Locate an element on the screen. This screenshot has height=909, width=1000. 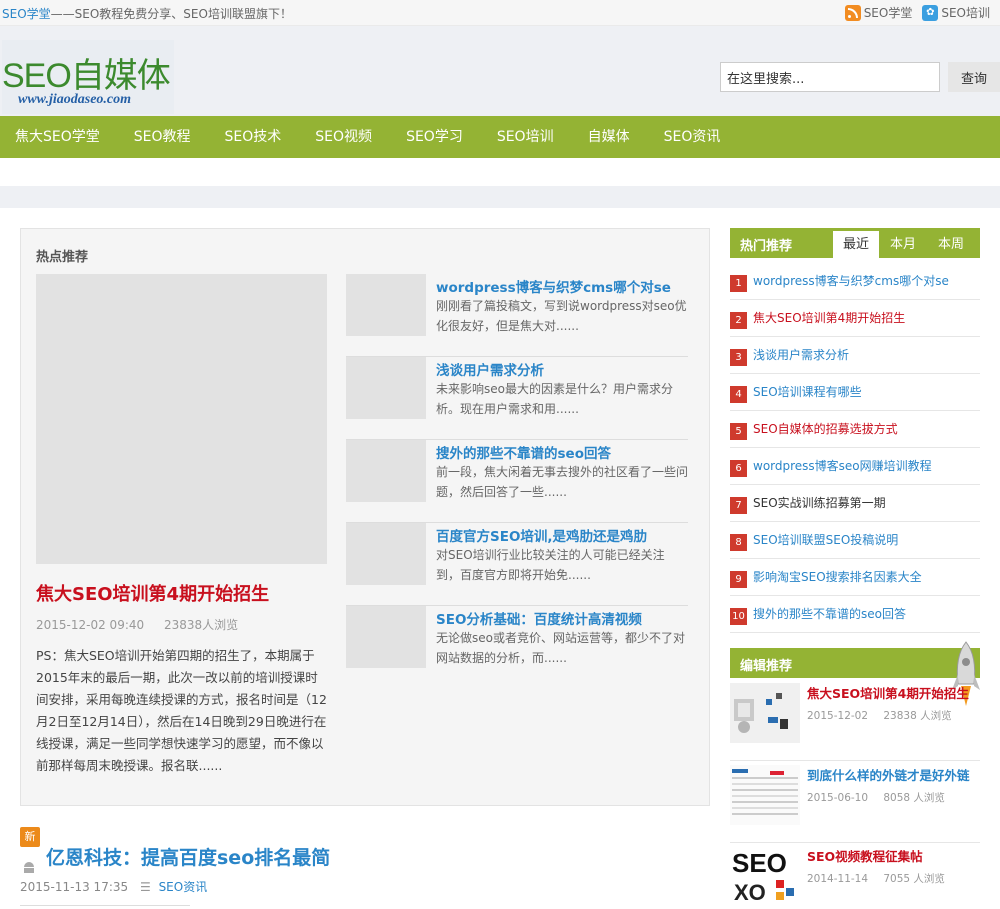
list-item-title: 搜外的那些不靠谱的seo回答 is located at coordinates (523, 452).